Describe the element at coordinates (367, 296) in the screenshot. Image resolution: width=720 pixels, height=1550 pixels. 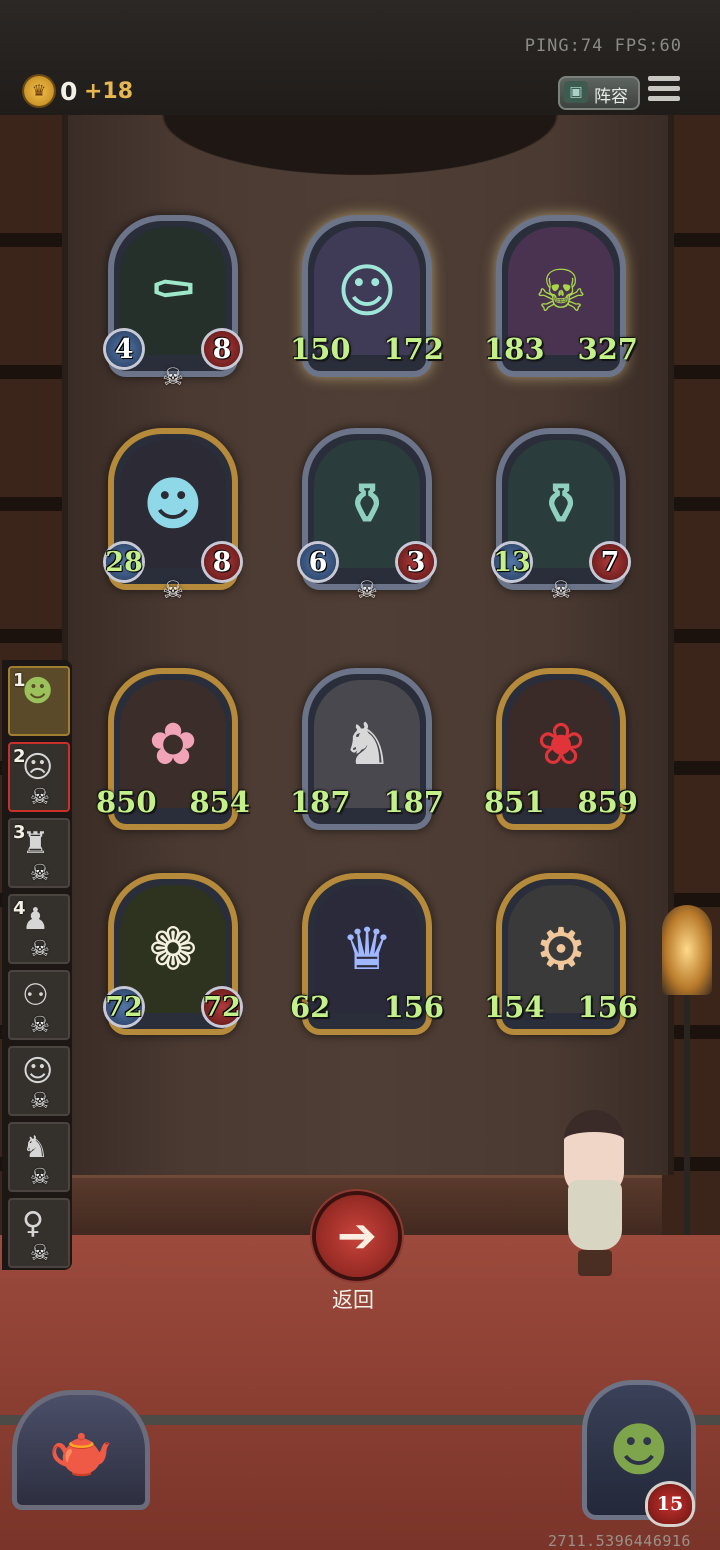
I see `board-card: ☺ 150 172` at that location.